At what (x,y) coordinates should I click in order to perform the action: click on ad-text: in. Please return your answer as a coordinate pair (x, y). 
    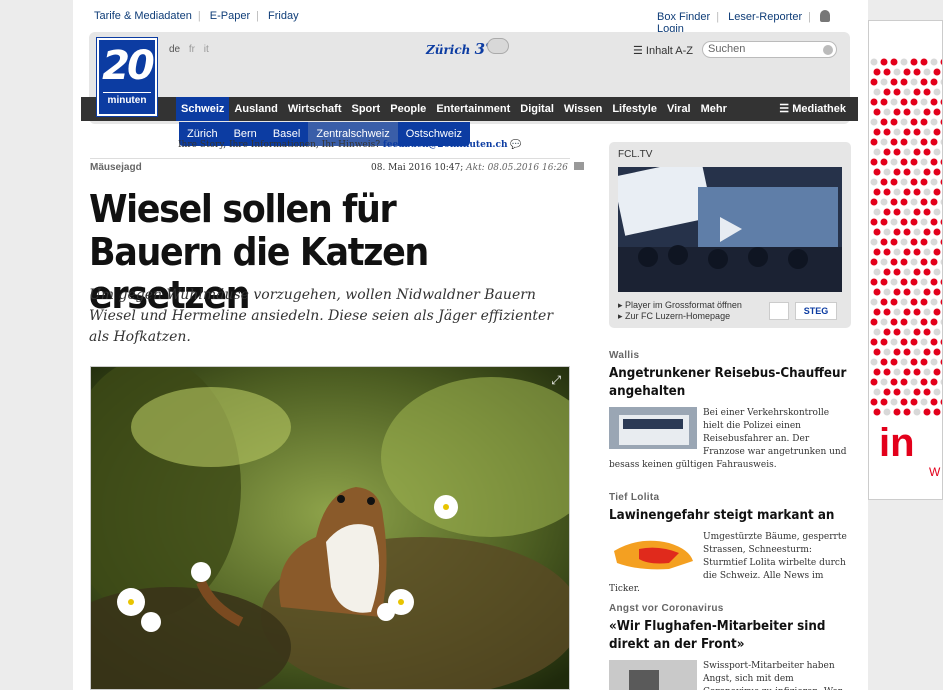
    Looking at the image, I should click on (897, 443).